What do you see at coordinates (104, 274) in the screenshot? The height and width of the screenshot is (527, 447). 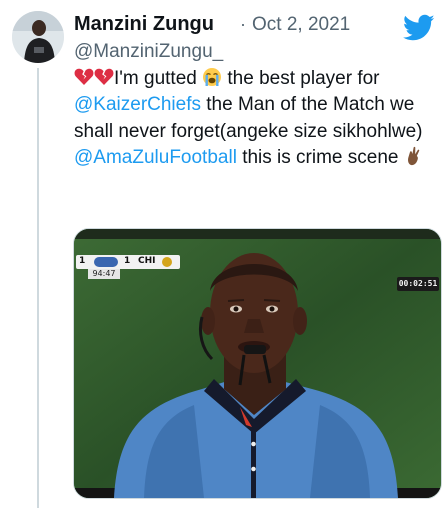 I see `match-clock: 94:47` at bounding box center [104, 274].